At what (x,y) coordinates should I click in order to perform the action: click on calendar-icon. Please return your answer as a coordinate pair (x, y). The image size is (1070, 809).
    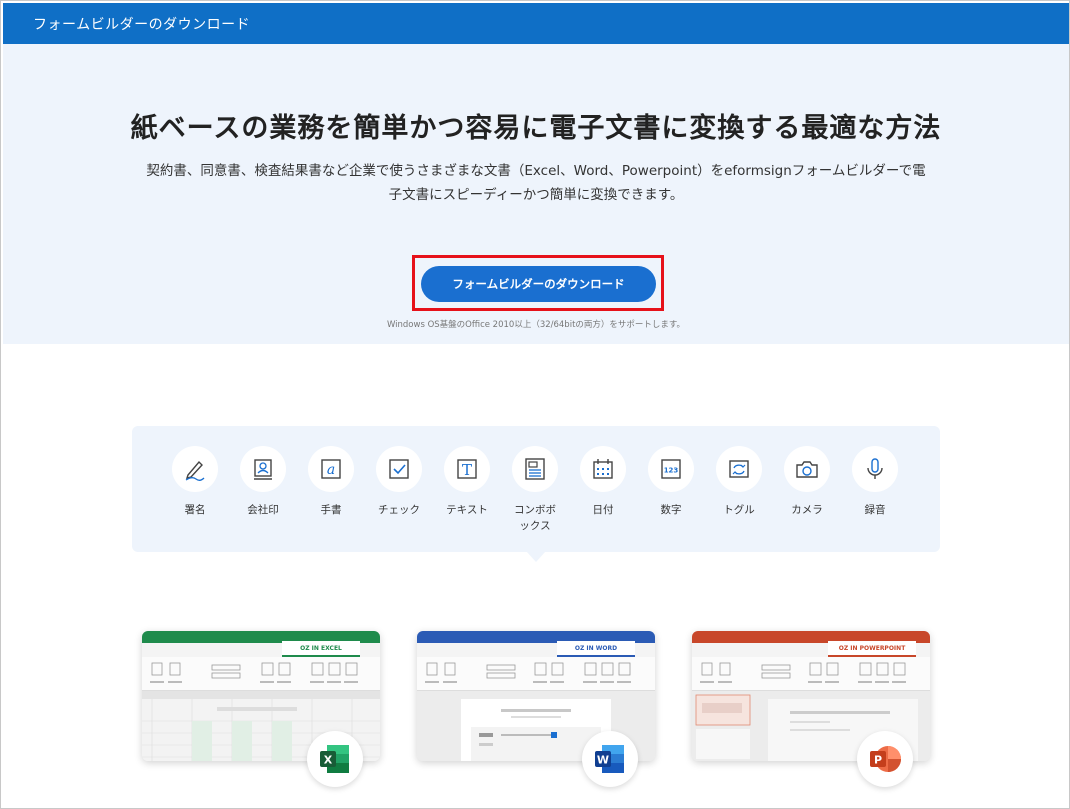
    Looking at the image, I should click on (603, 469).